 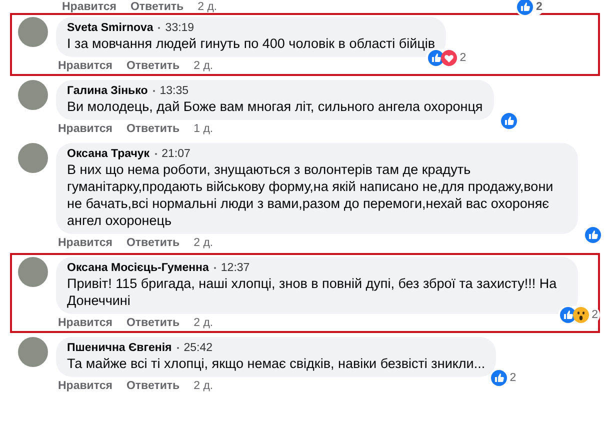 I want to click on comment-text: В них що нема роботи, знущаються з волонтерів там де крадуть гуманітарку,продають військову форму,на якій написано не,для продажу,вони не бачать,всі нормальні люди з вами,разом до перемоги,нехай вас охороняє ангел охоронець, so click(x=310, y=195).